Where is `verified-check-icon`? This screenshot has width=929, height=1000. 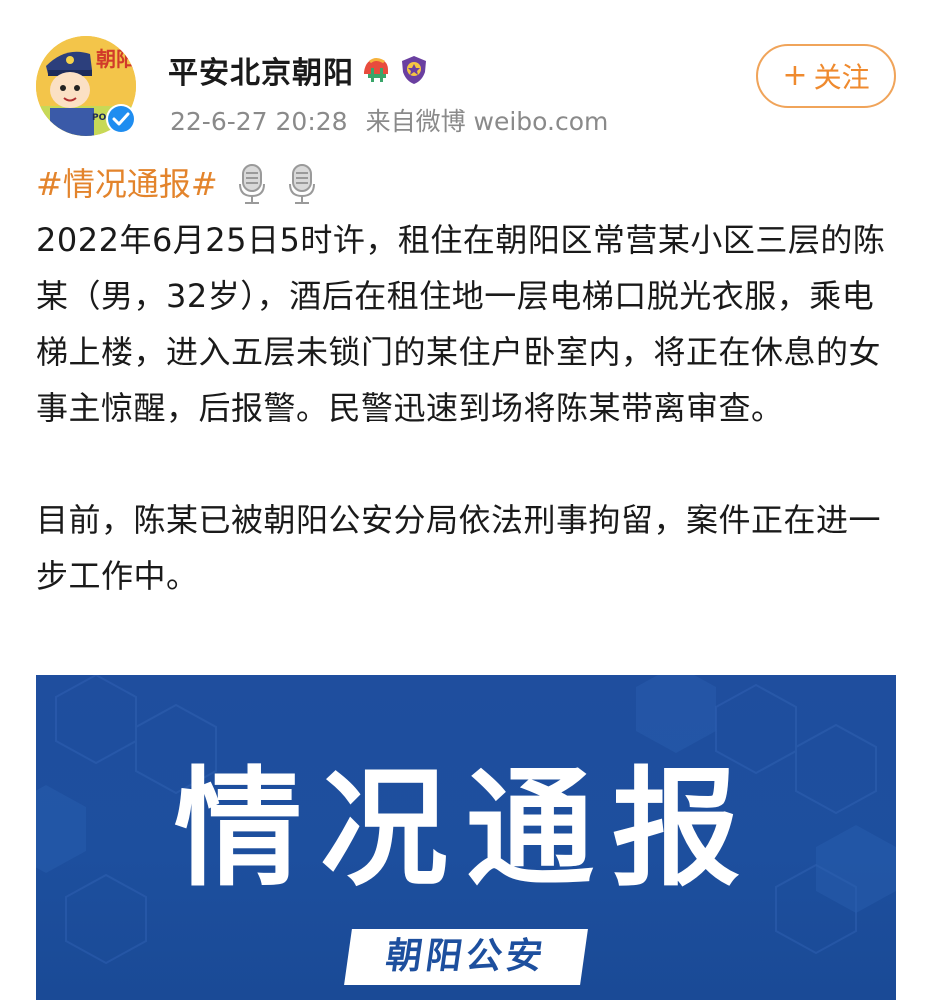 verified-check-icon is located at coordinates (121, 119).